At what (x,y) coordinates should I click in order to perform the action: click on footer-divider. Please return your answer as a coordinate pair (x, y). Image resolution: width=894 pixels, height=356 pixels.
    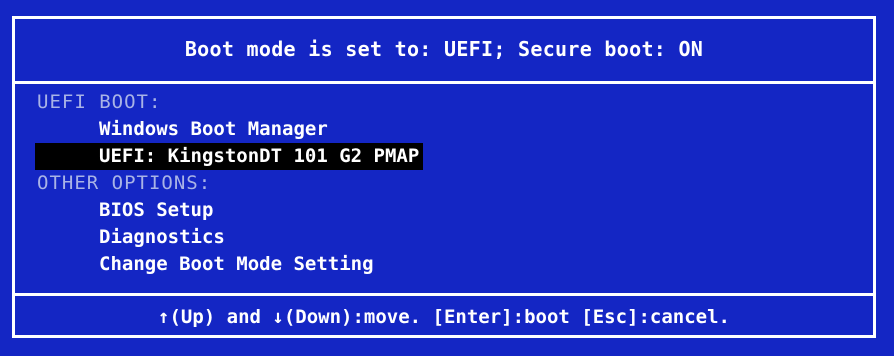
    Looking at the image, I should click on (444, 294).